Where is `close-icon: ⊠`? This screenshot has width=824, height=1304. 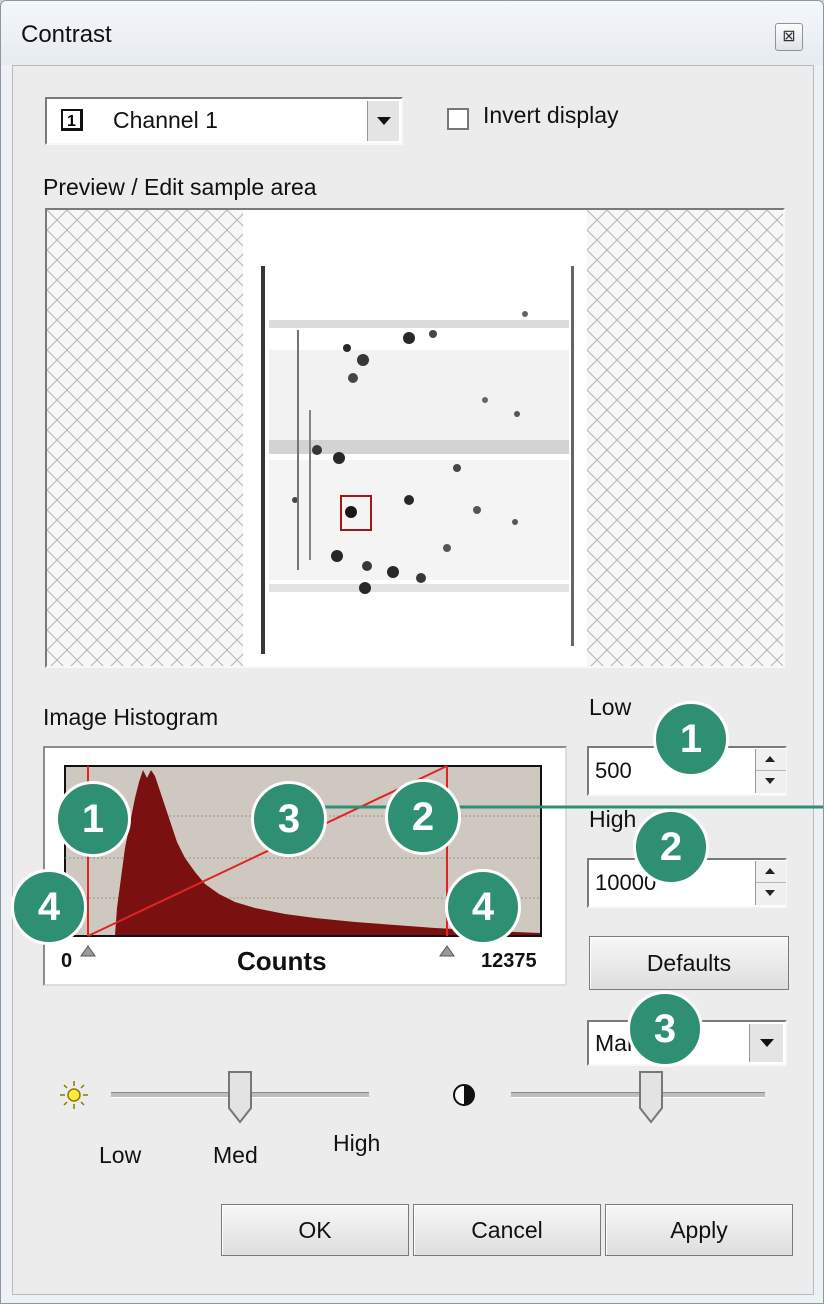
close-icon: ⊠ is located at coordinates (789, 36).